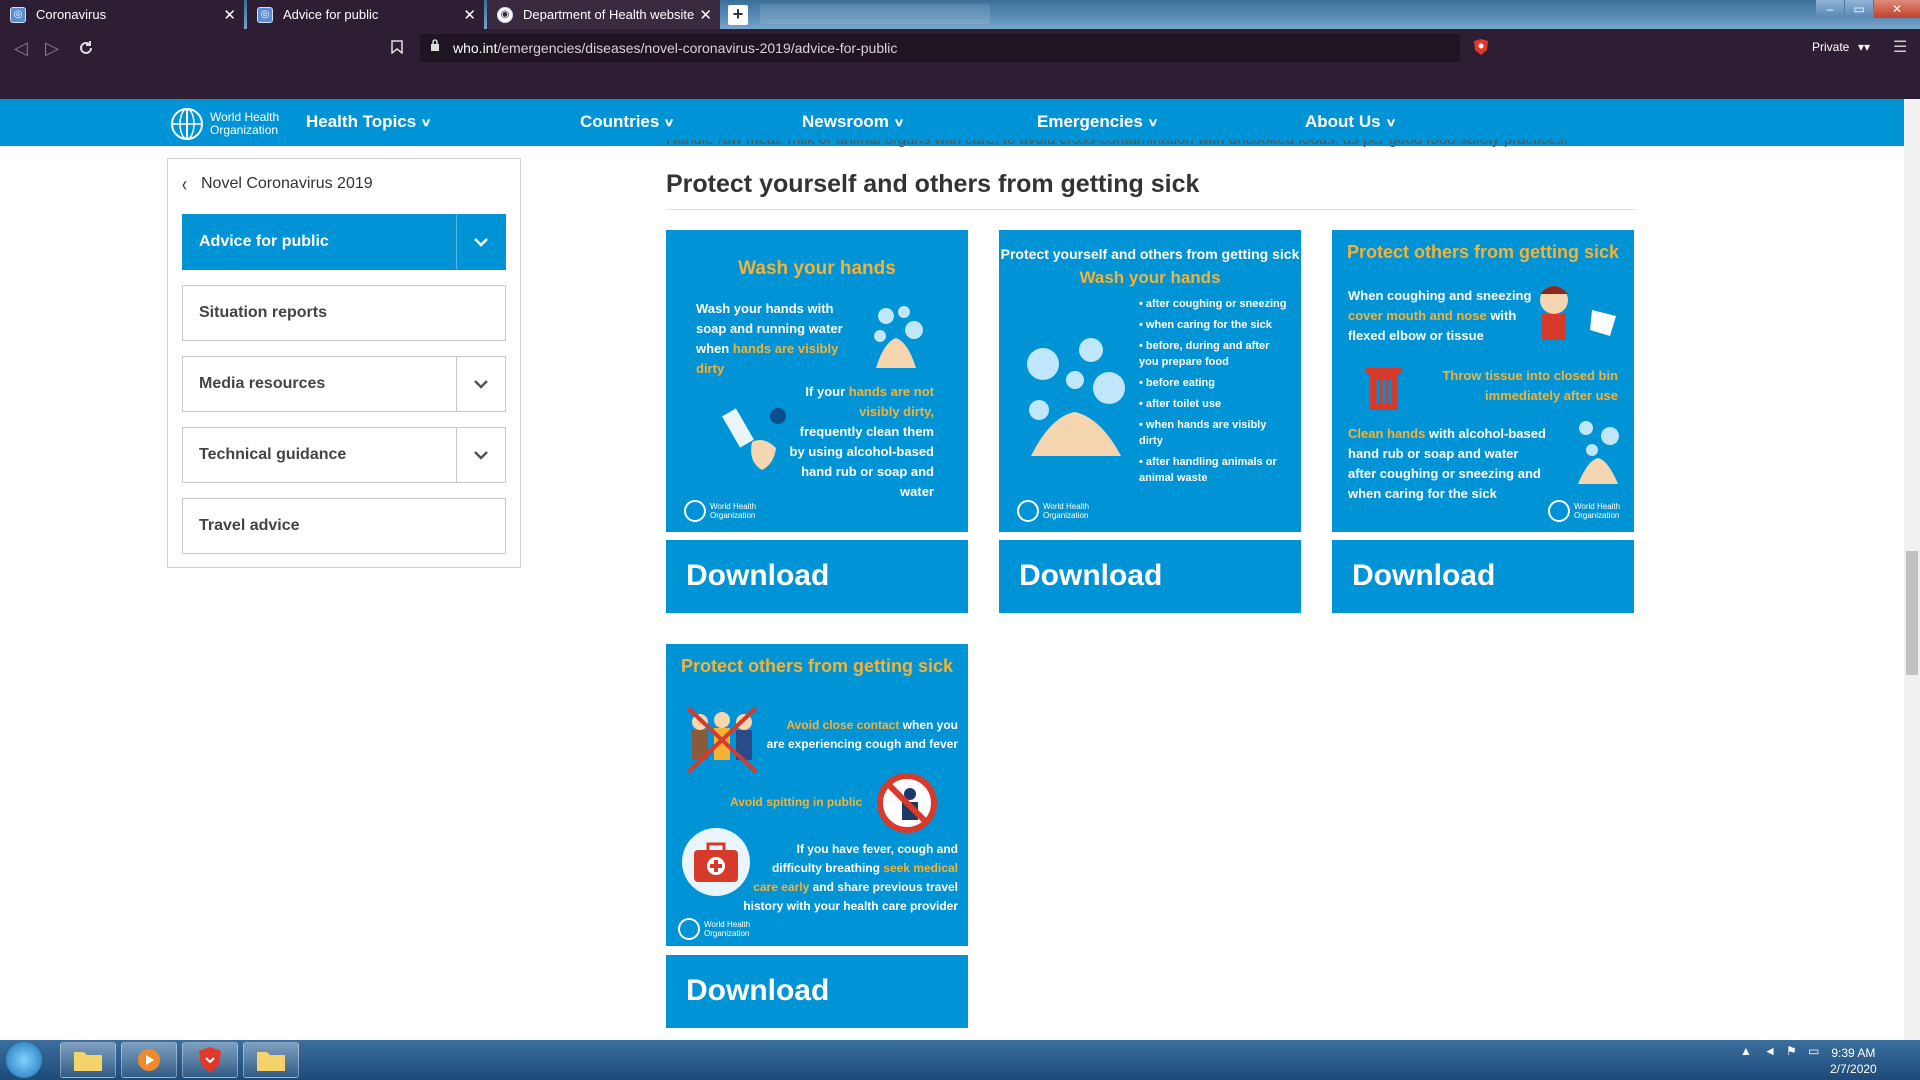 Image resolution: width=1920 pixels, height=1080 pixels. Describe the element at coordinates (898, 337) in the screenshot. I see `hand-washing-icon` at that location.